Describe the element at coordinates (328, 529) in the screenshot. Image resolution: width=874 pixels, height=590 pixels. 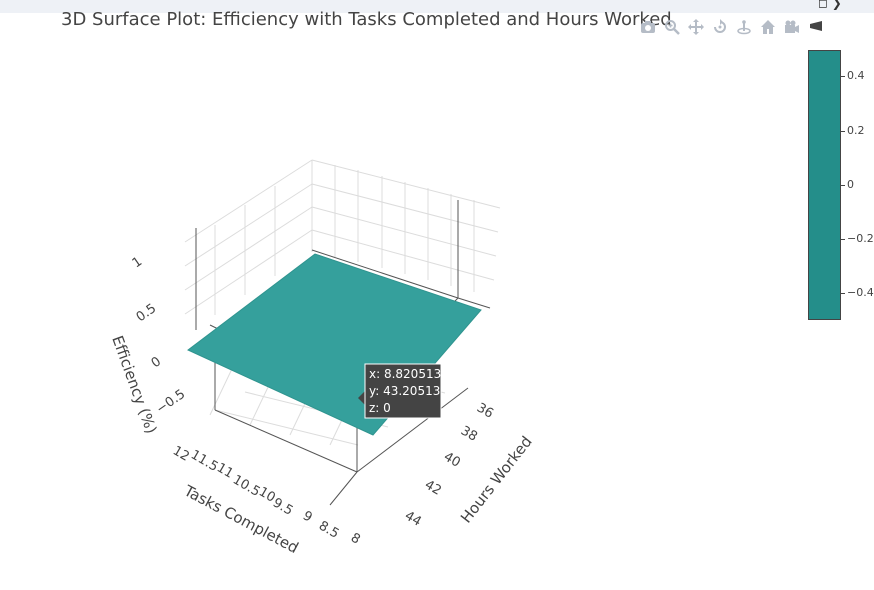
I see `x-tick-8.5: 8.5` at that location.